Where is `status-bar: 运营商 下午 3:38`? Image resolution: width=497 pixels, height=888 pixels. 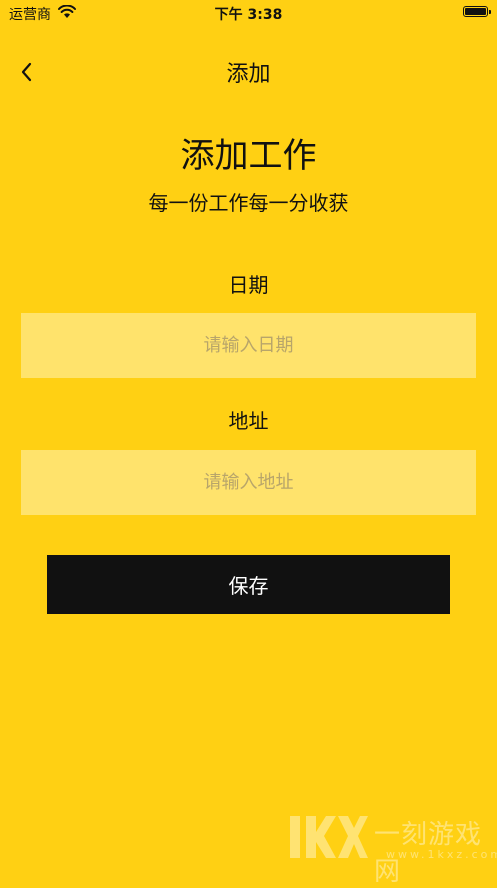 status-bar: 运营商 下午 3:38 is located at coordinates (248, 13).